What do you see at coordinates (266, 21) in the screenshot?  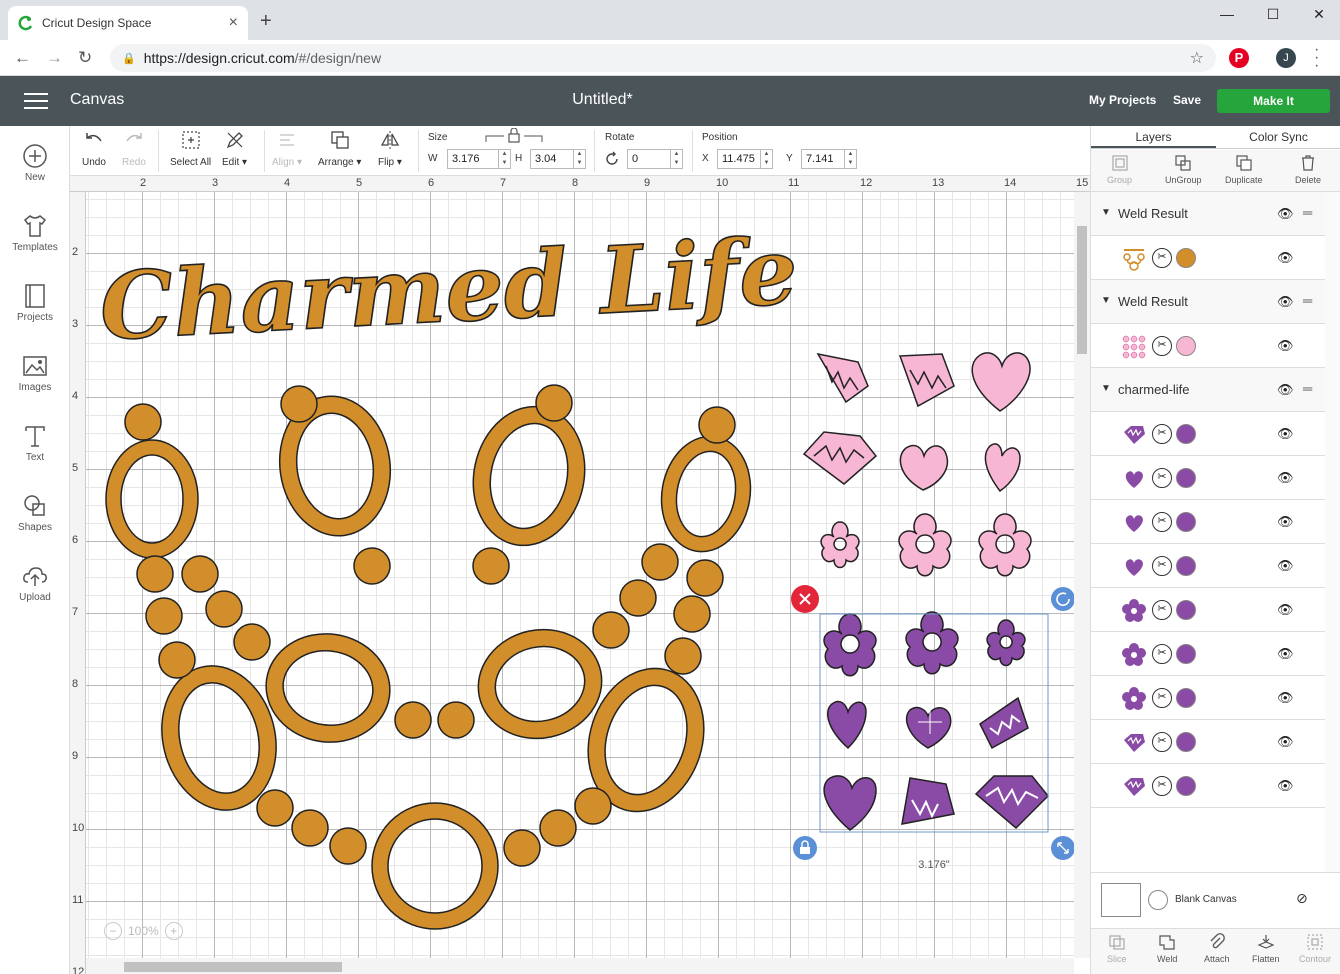 I see `new-tab-icon: +` at bounding box center [266, 21].